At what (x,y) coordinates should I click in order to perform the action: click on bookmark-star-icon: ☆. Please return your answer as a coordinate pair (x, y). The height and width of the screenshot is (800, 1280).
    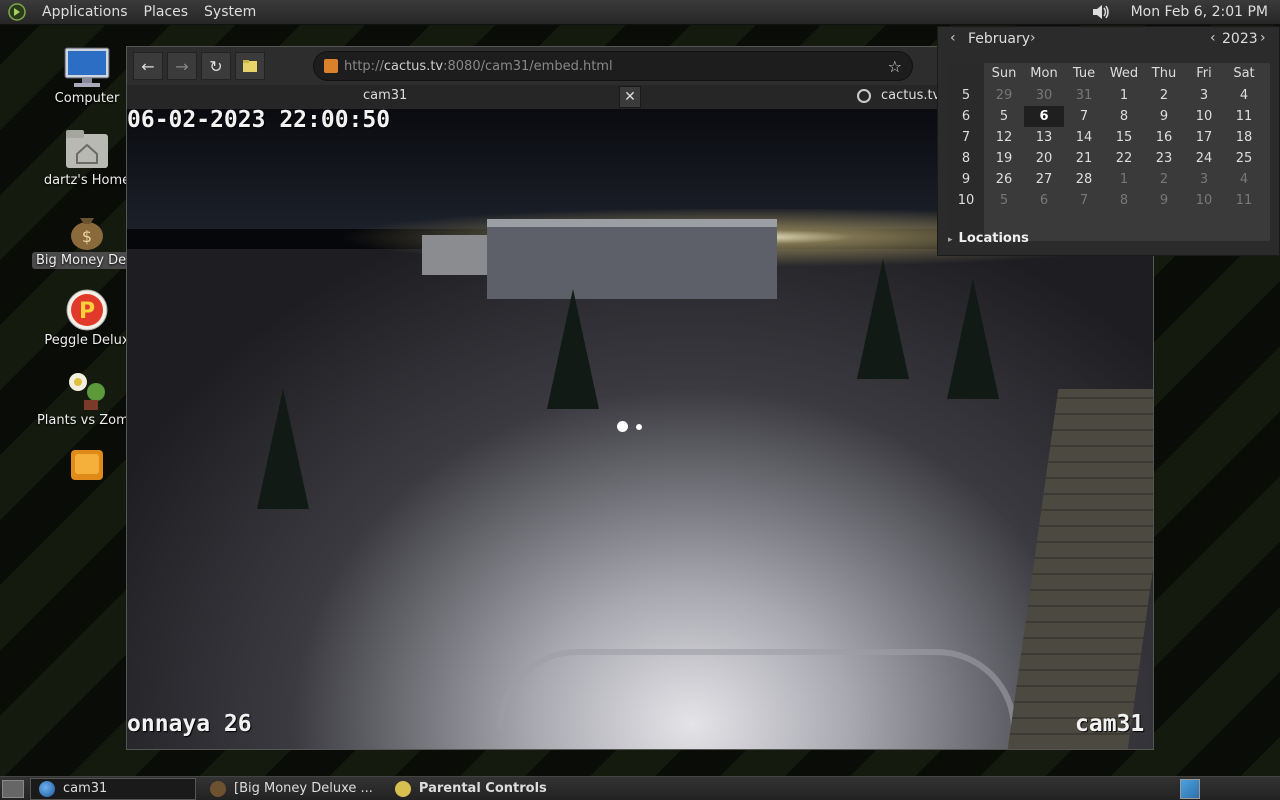
    Looking at the image, I should click on (895, 66).